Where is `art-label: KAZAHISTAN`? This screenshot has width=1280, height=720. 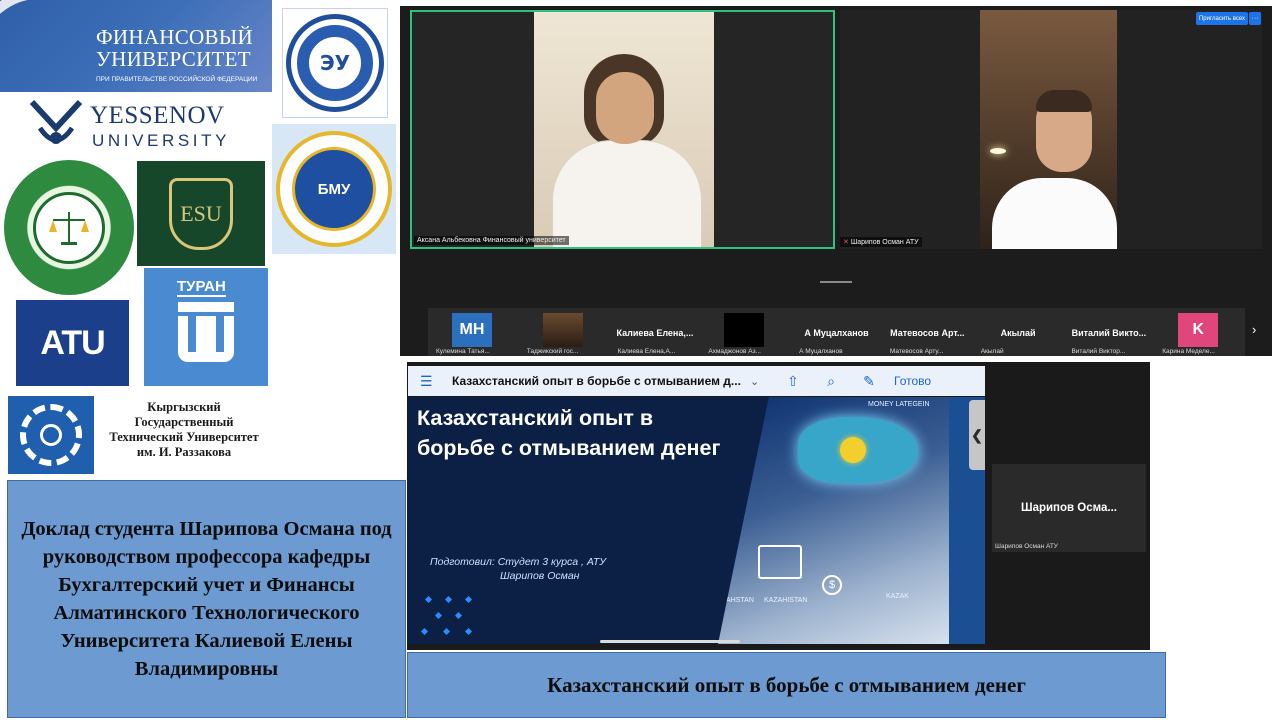 art-label: KAZAHISTAN is located at coordinates (786, 600).